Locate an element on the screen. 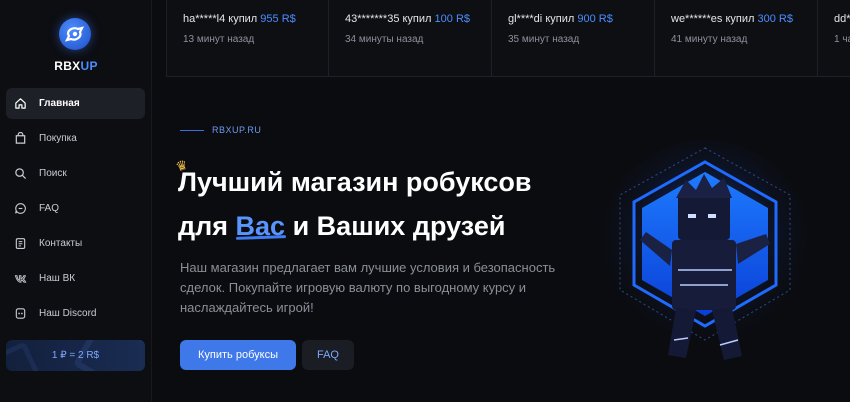 This screenshot has height=402, width=850. discord-icon is located at coordinates (20, 313).